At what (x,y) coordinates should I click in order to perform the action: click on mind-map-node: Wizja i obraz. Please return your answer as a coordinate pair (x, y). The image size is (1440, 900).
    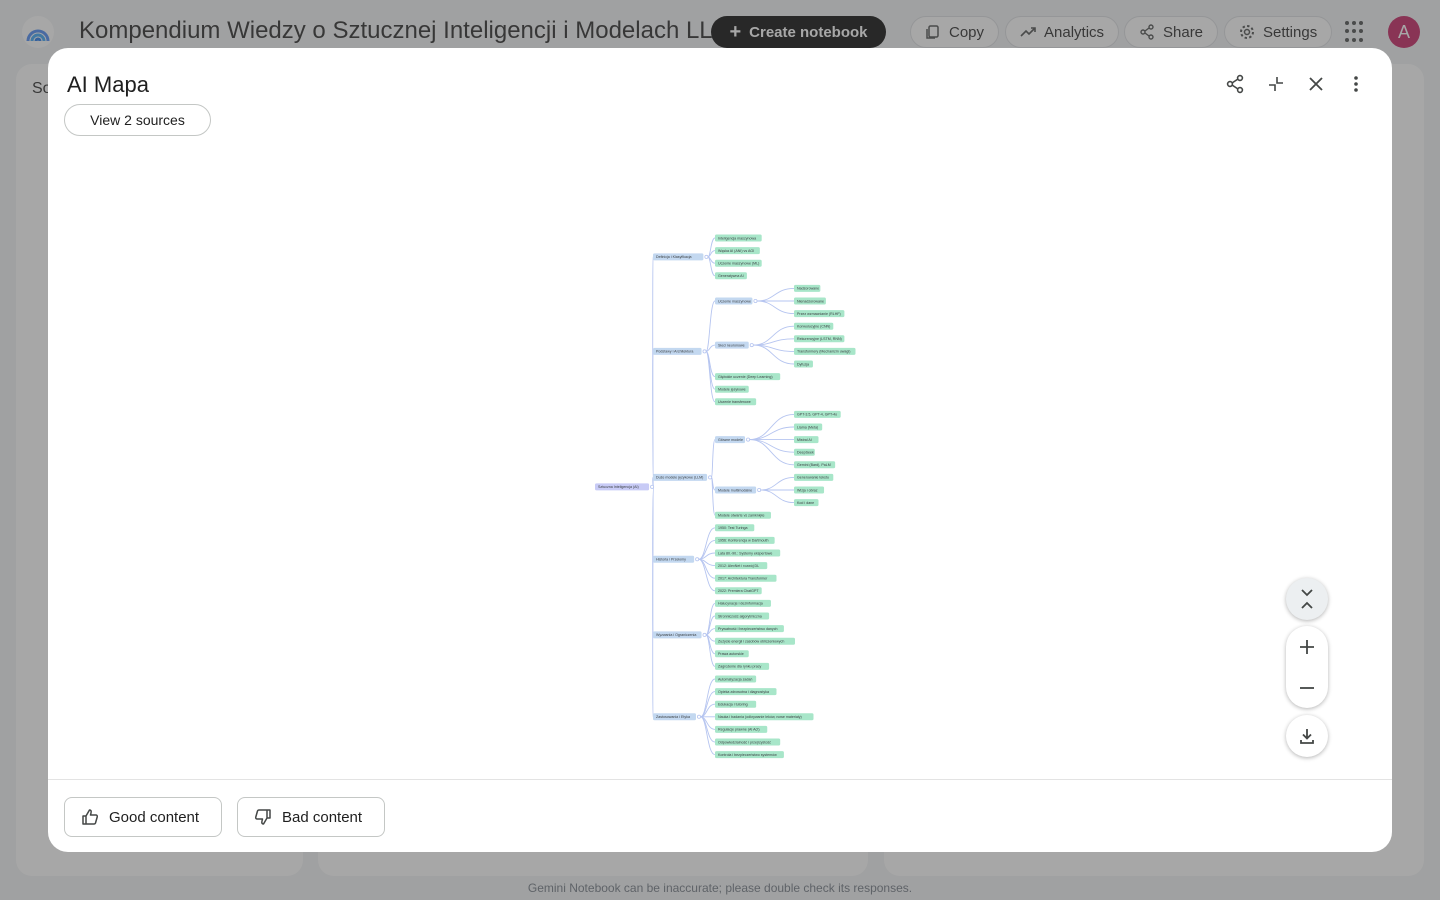
    Looking at the image, I should click on (809, 490).